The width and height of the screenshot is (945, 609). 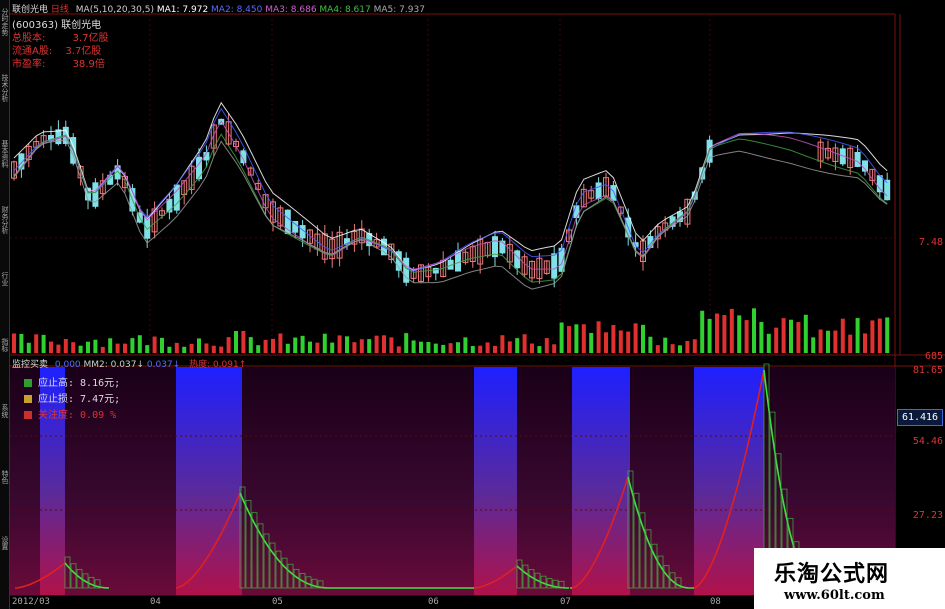 What do you see at coordinates (114, 10) in the screenshot?
I see `ma-params: MA(5,10,20,30,5)` at bounding box center [114, 10].